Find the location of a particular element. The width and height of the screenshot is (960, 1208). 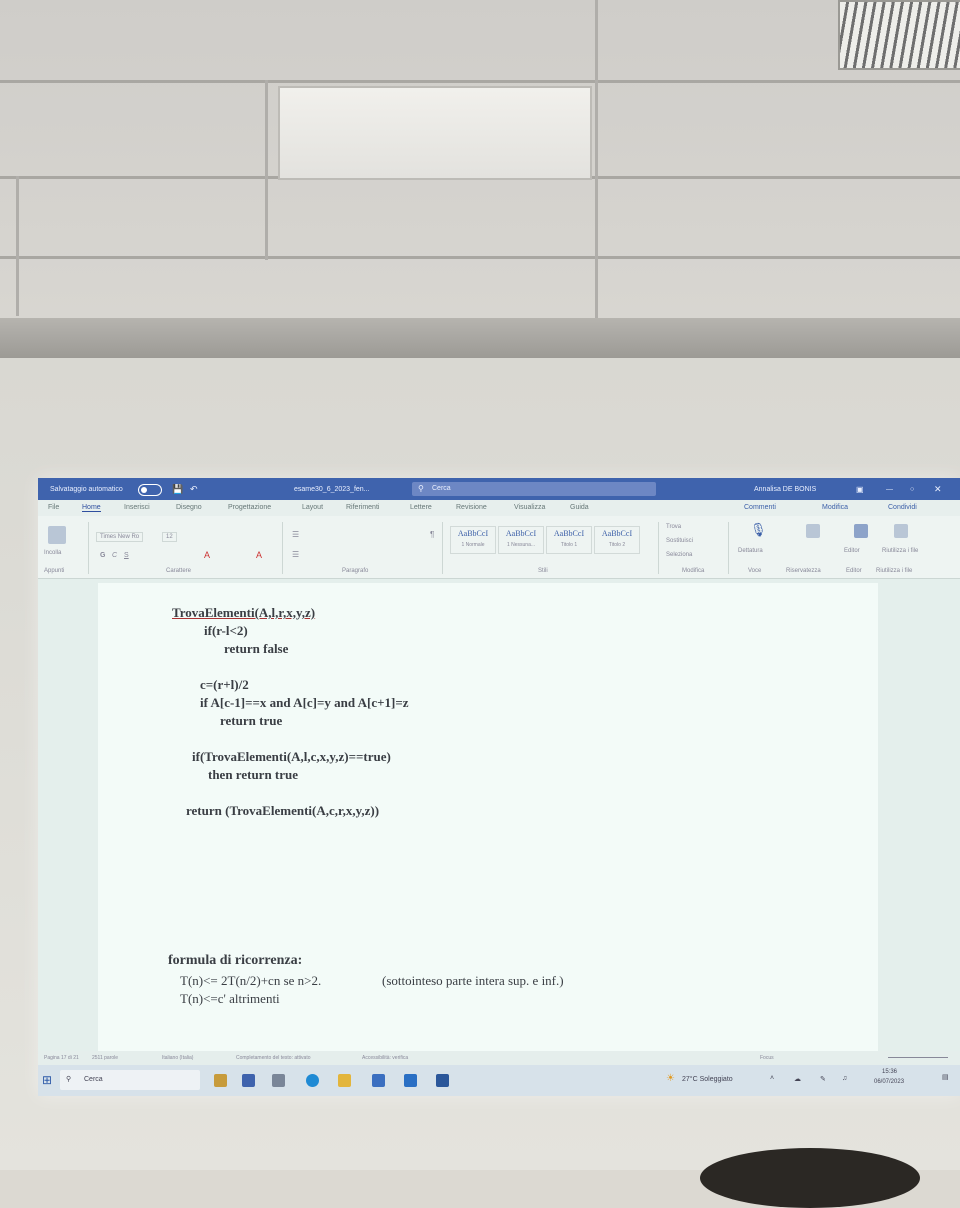

group-label-clipboard: Appunti is located at coordinates (54, 571).